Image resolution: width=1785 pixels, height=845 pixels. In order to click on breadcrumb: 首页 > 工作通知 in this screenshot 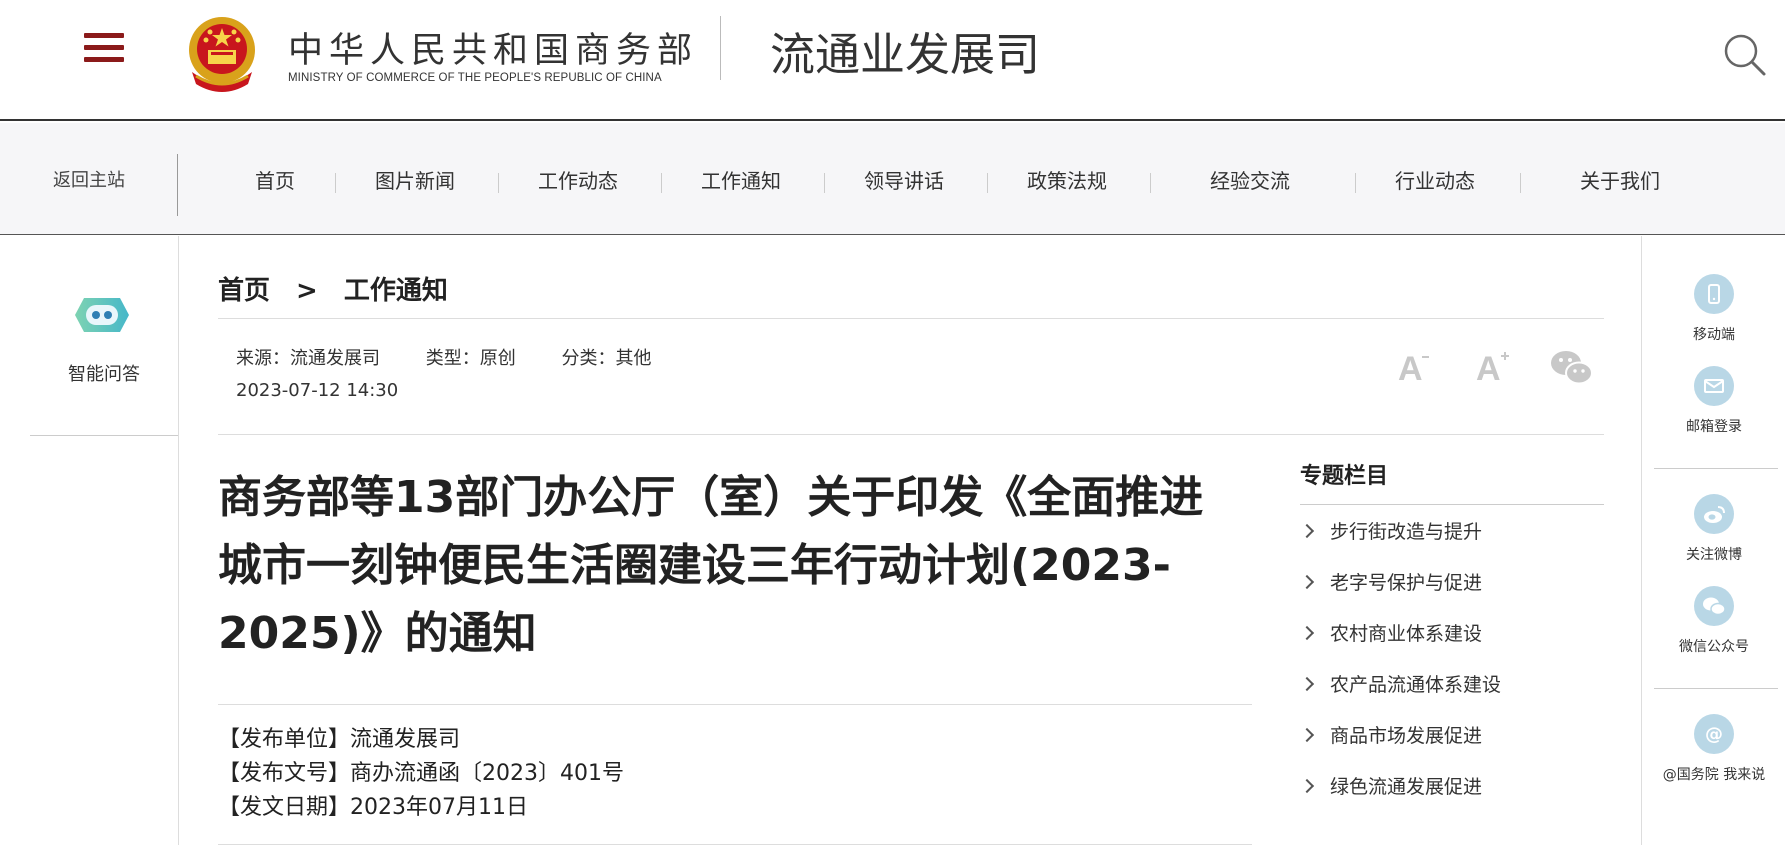, I will do `click(333, 288)`.